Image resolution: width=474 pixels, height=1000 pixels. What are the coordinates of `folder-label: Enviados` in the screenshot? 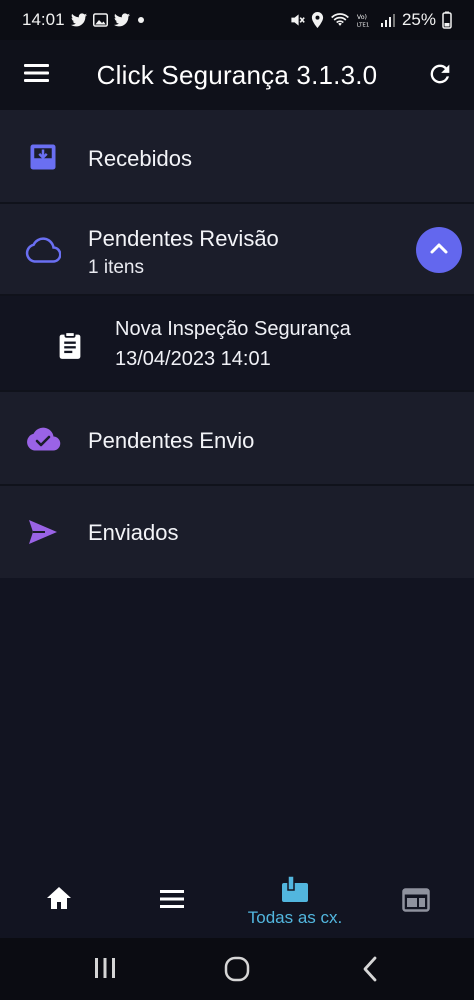 It's located at (133, 532).